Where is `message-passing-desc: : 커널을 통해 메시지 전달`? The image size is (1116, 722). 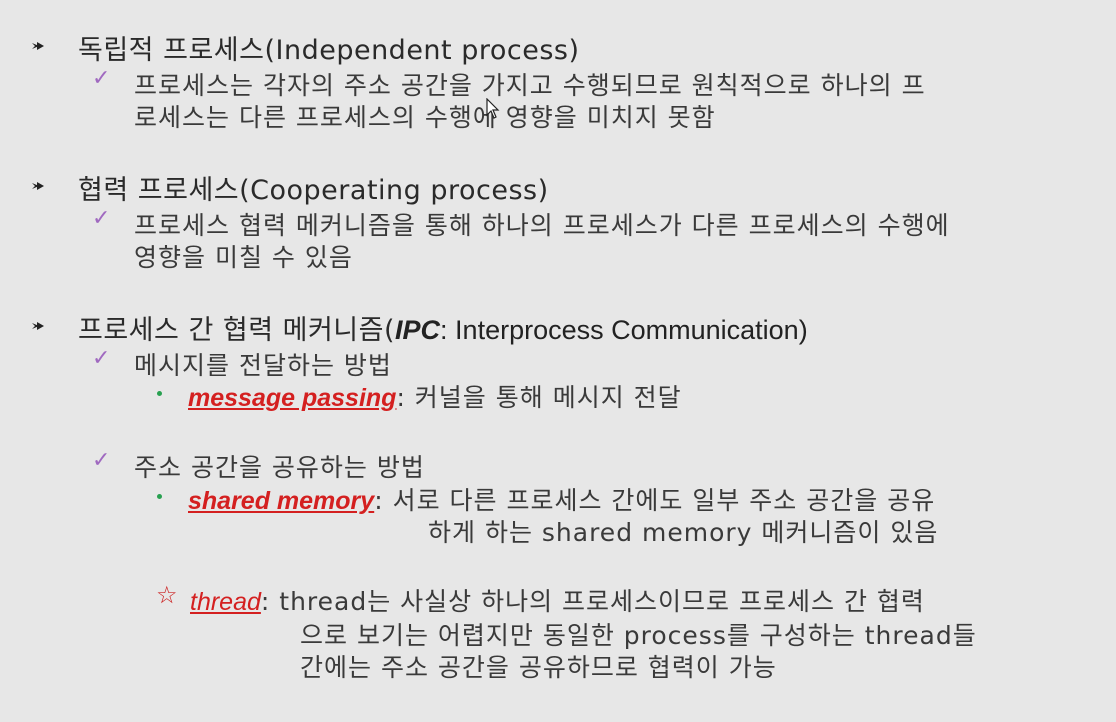
message-passing-desc: : 커널을 통해 메시지 전달 is located at coordinates (539, 397).